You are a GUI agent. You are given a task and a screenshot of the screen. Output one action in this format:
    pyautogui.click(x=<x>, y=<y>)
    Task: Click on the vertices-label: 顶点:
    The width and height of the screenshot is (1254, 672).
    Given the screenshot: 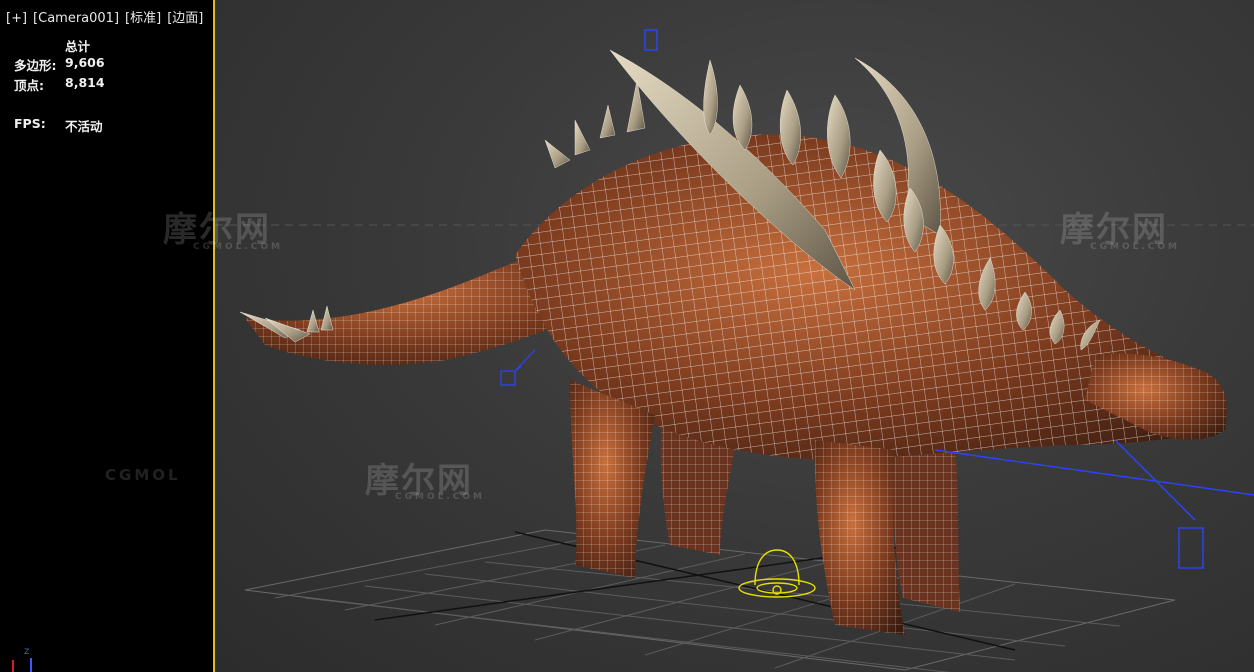 What is the action you would take?
    pyautogui.click(x=29, y=85)
    